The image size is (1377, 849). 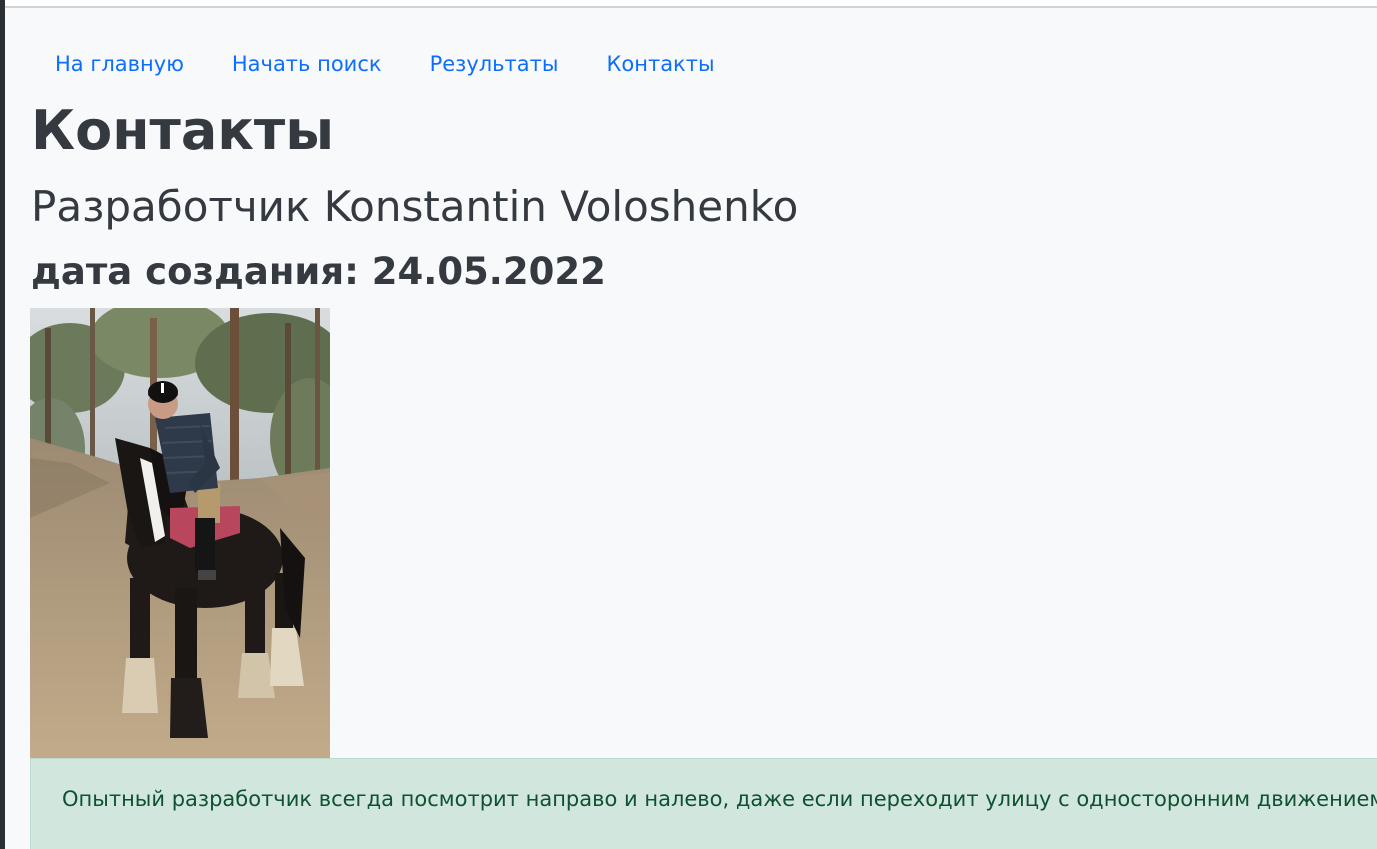 I want to click on nav-link-home: На главную, so click(x=119, y=64).